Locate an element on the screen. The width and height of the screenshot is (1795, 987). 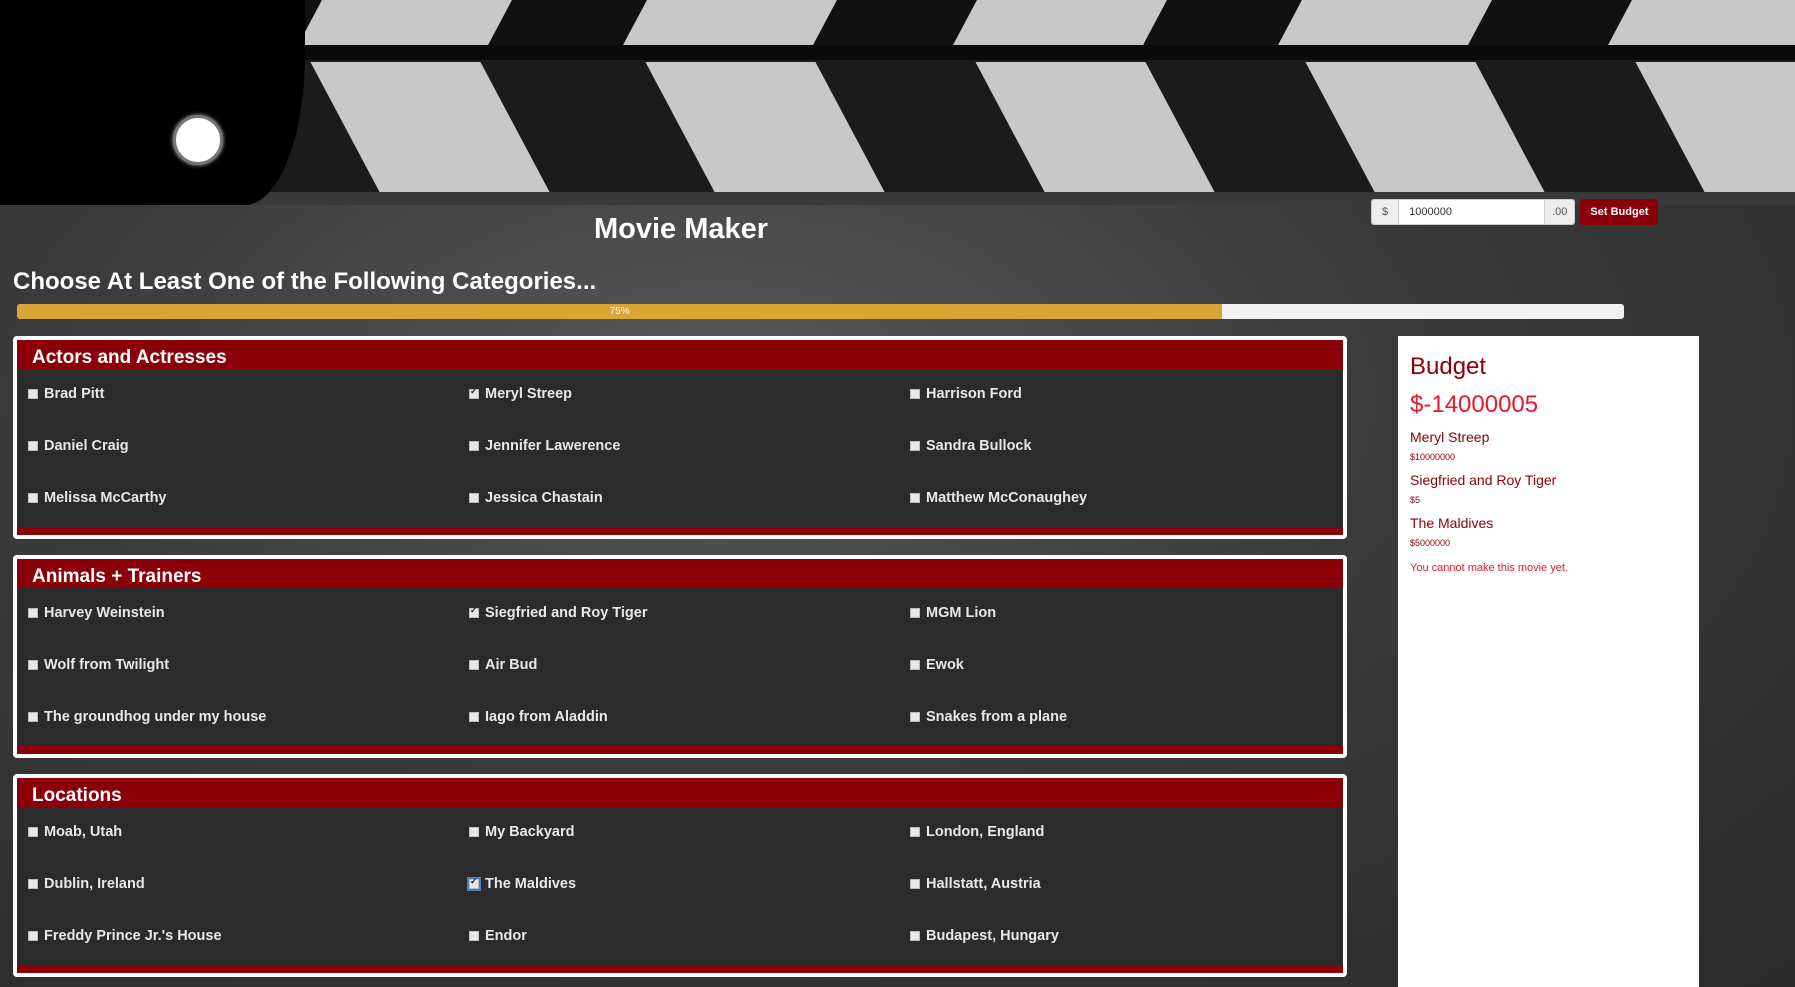
option-label: Melissa McCarthy is located at coordinates (105, 498).